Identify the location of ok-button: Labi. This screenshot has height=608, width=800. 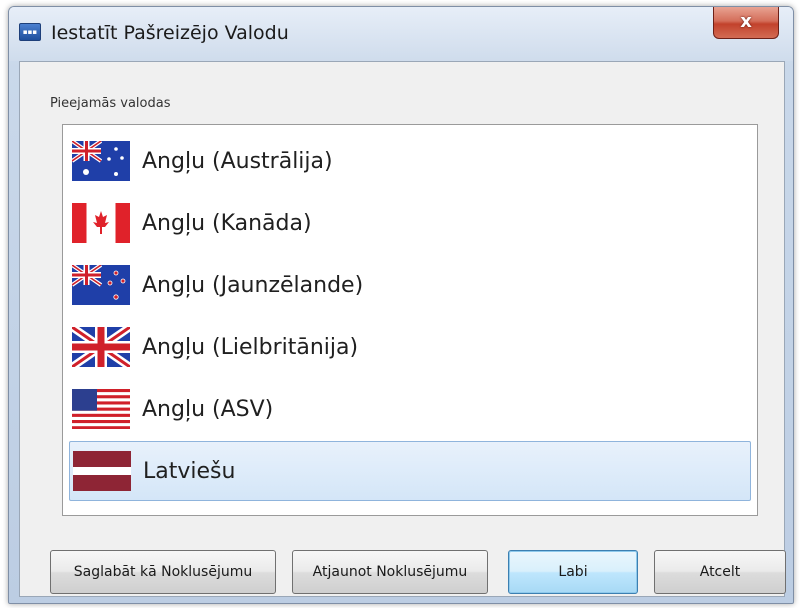
(573, 572).